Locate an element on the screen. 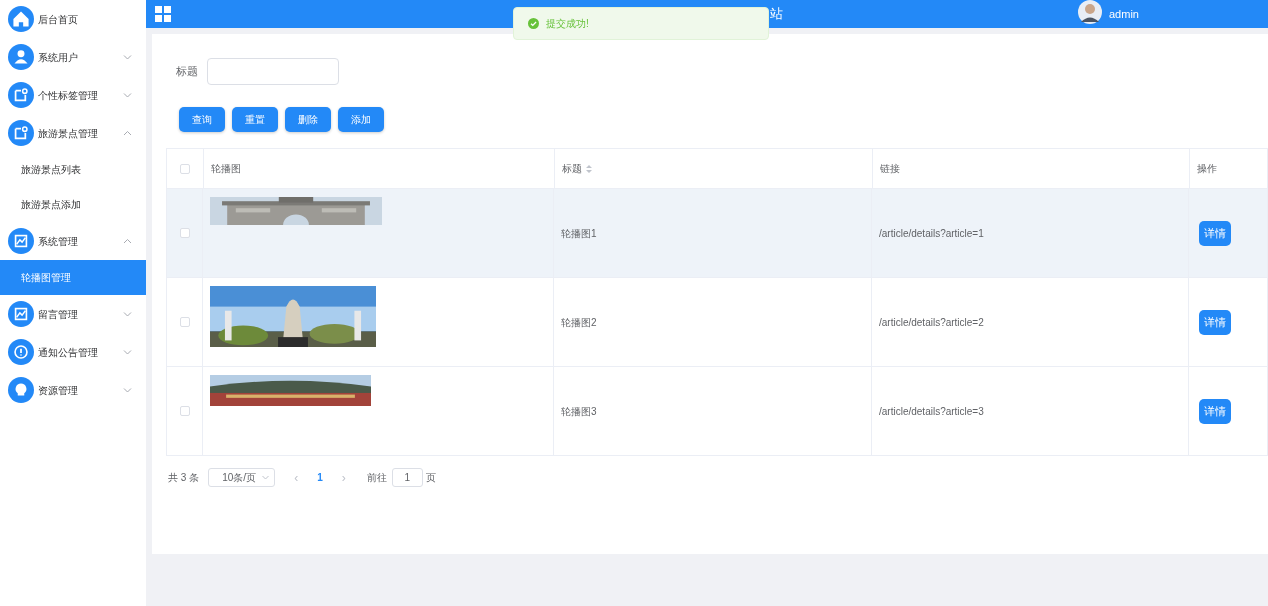 The image size is (1268, 606). menu-item: 留言管理 is located at coordinates (73, 314).